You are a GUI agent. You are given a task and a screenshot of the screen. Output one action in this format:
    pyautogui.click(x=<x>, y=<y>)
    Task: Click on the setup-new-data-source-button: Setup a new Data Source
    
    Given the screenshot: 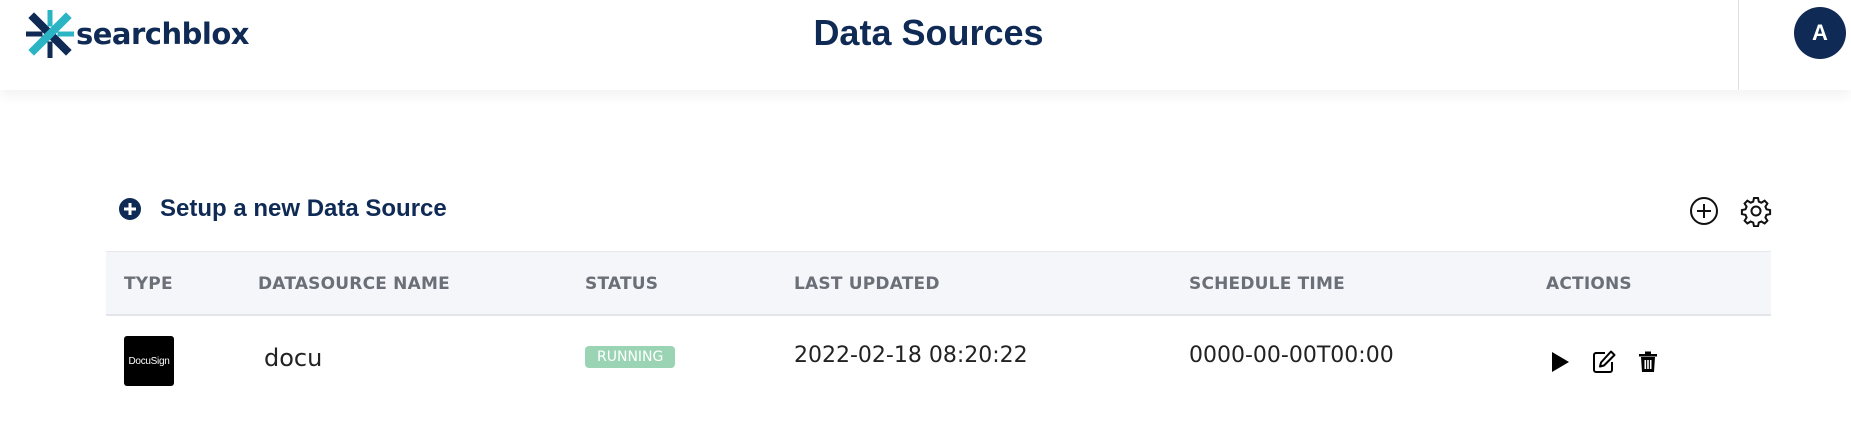 What is the action you would take?
    pyautogui.click(x=282, y=209)
    